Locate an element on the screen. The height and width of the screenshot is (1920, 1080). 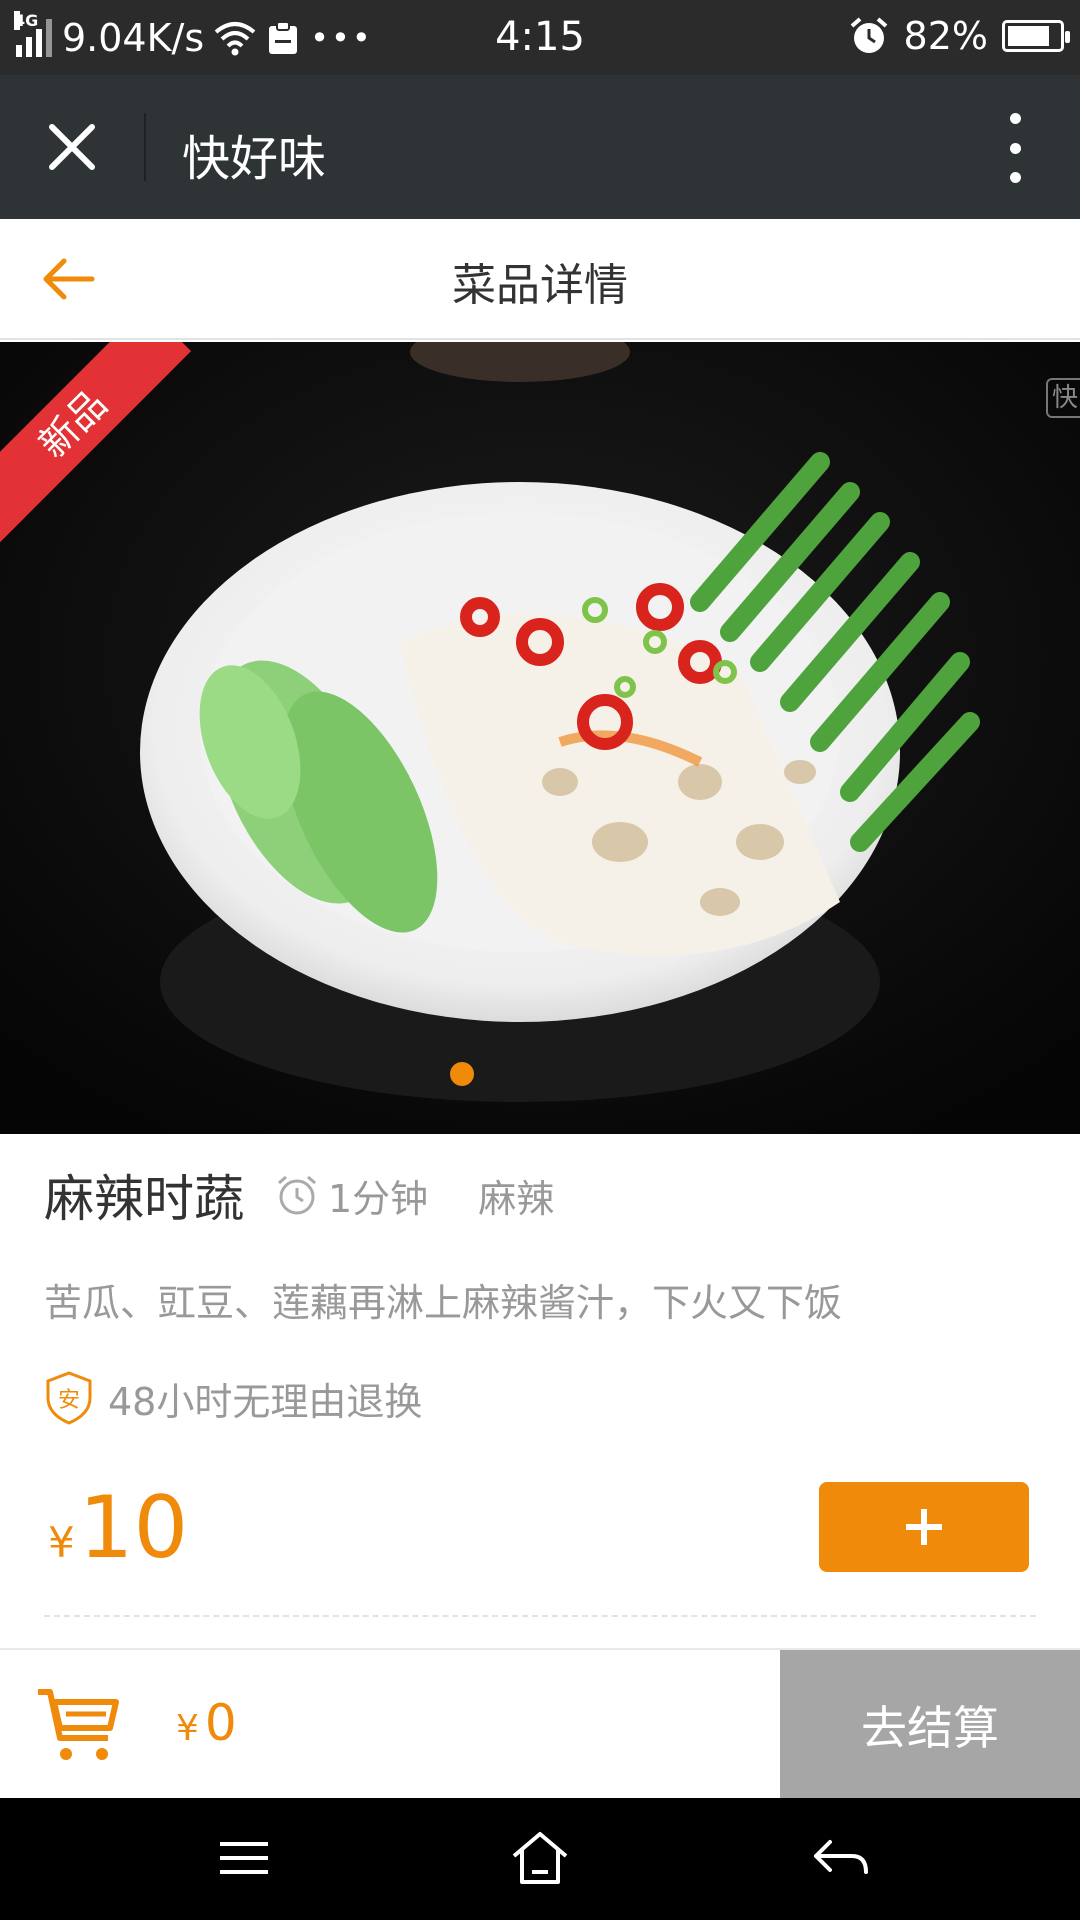
price: ¥ 10 is located at coordinates (118, 1528).